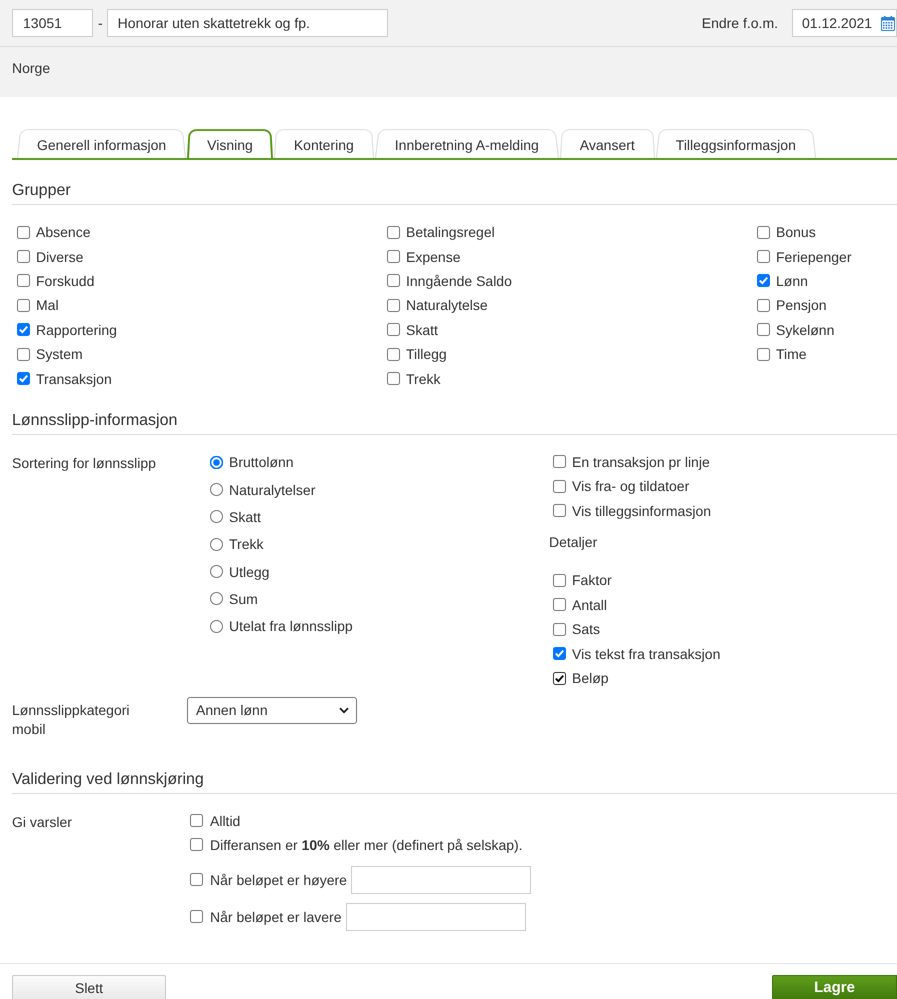  What do you see at coordinates (344, 710) in the screenshot?
I see `chevron-down-icon` at bounding box center [344, 710].